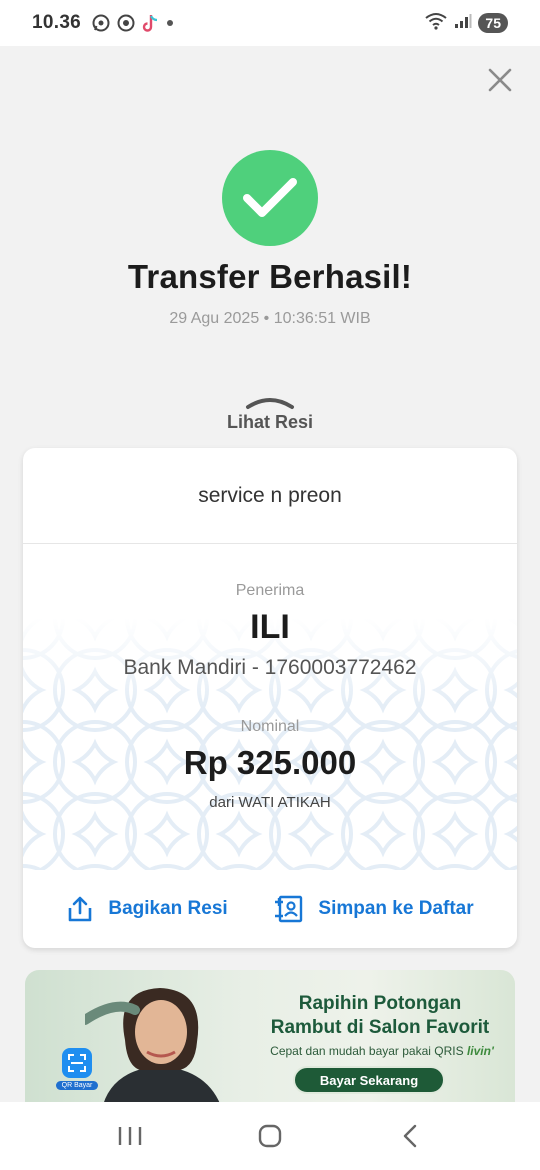  What do you see at coordinates (101, 23) in the screenshot?
I see `whatsapp-icon` at bounding box center [101, 23].